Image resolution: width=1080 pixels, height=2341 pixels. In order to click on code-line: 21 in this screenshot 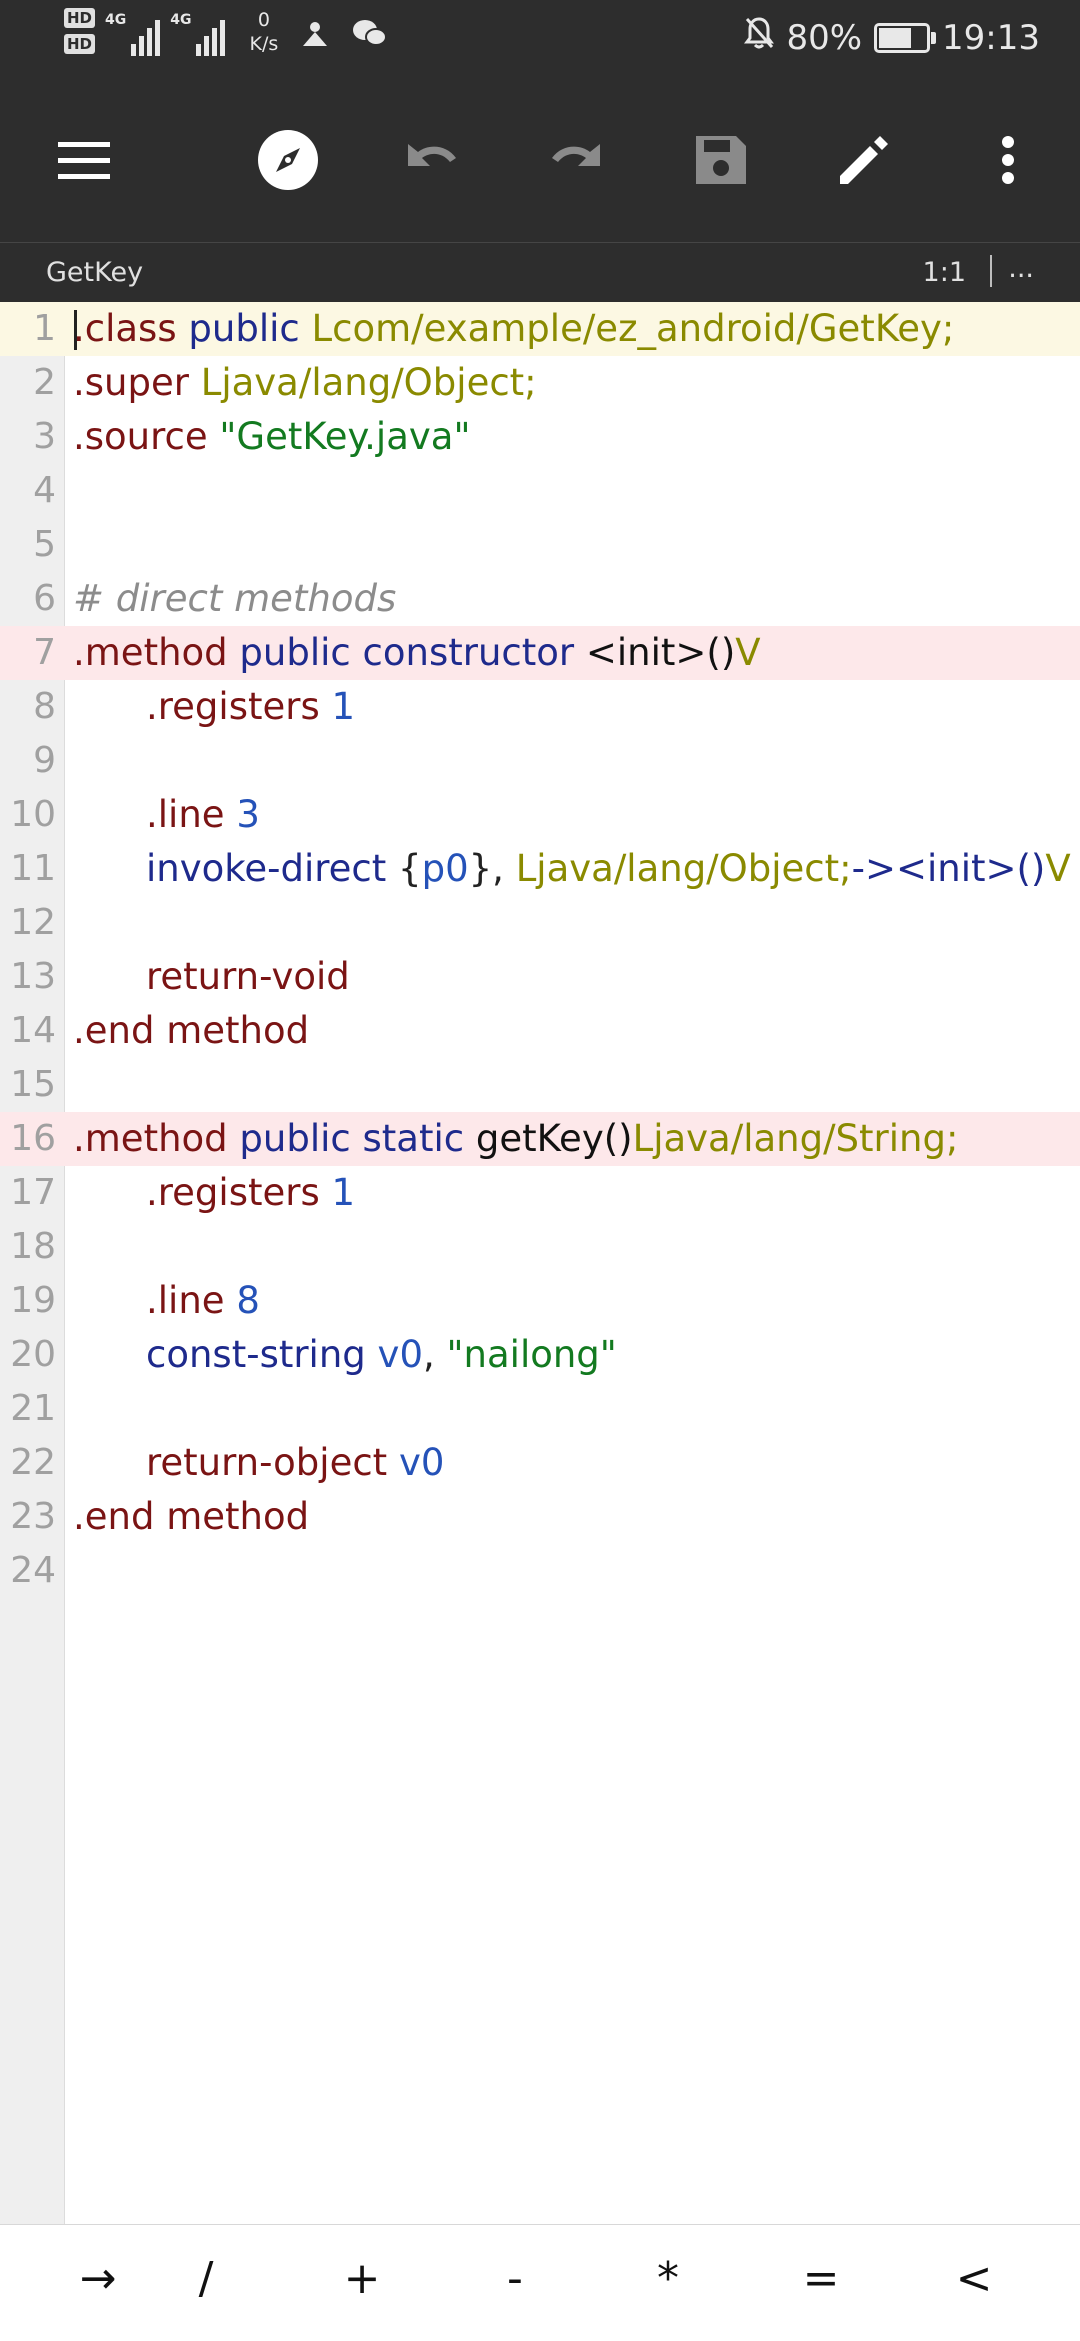, I will do `click(540, 1409)`.